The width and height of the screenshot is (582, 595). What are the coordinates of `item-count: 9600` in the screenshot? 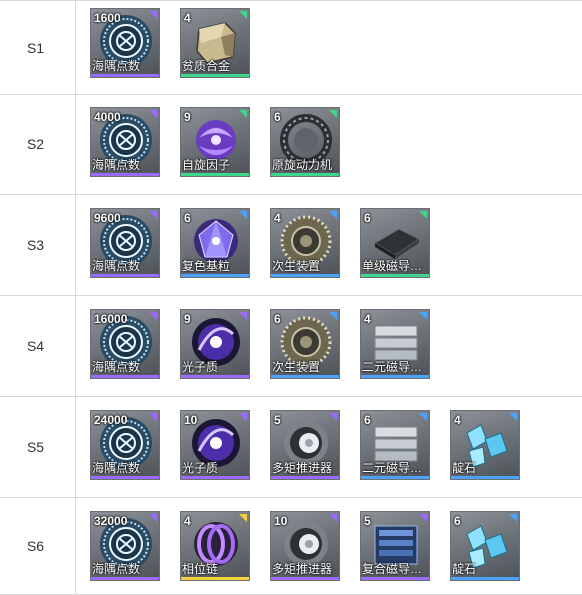 It's located at (107, 218).